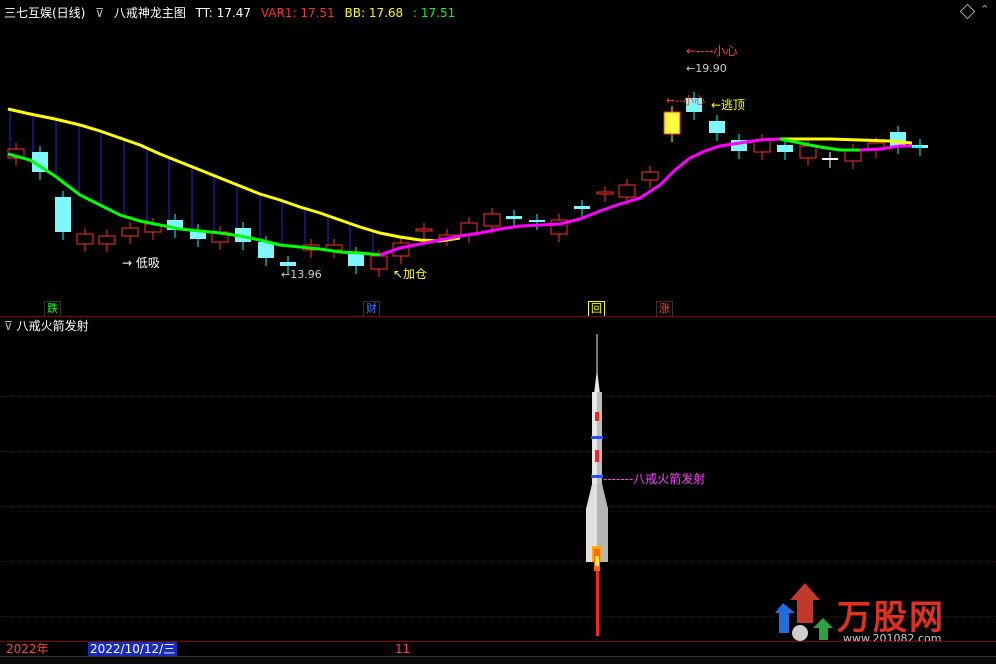  What do you see at coordinates (712, 51) in the screenshot?
I see `caution-top-annotation: ←----小心` at bounding box center [712, 51].